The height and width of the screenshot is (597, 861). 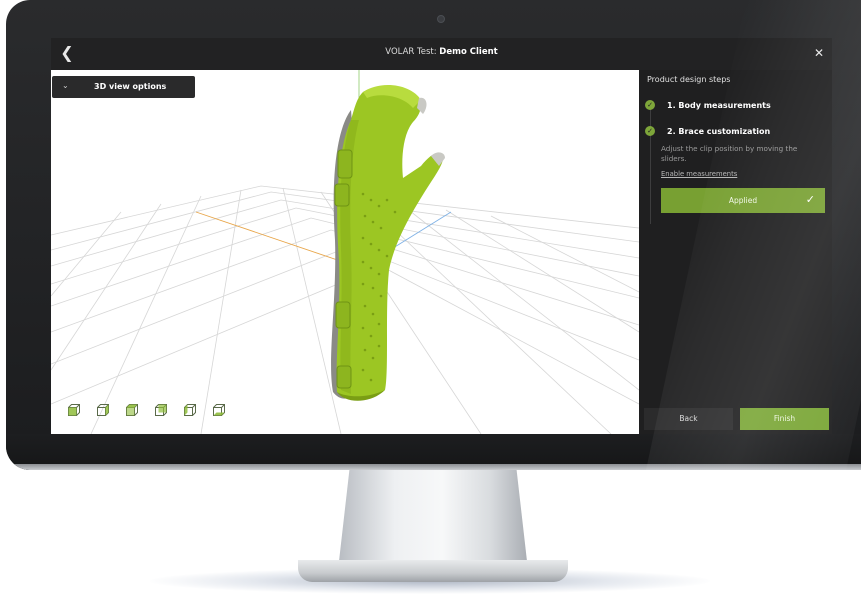 What do you see at coordinates (146, 410) in the screenshot?
I see `view-preset-bar` at bounding box center [146, 410].